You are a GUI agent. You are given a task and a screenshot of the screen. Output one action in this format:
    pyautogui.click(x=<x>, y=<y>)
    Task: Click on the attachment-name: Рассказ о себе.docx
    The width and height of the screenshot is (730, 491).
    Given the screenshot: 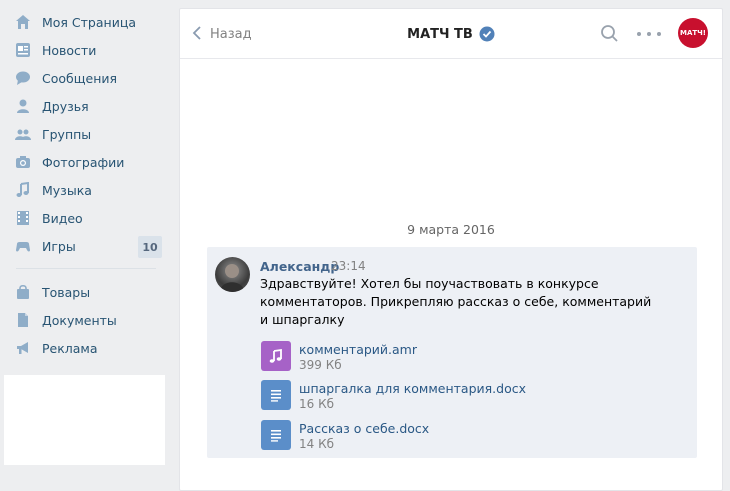 What is the action you would take?
    pyautogui.click(x=364, y=428)
    